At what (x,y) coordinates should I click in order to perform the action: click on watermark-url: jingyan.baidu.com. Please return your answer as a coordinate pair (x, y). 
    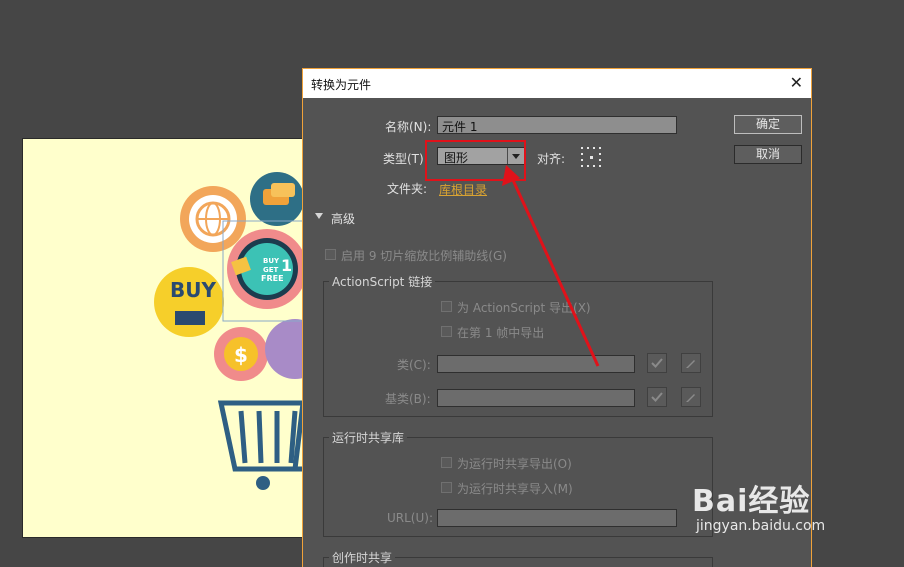
    Looking at the image, I should click on (761, 526).